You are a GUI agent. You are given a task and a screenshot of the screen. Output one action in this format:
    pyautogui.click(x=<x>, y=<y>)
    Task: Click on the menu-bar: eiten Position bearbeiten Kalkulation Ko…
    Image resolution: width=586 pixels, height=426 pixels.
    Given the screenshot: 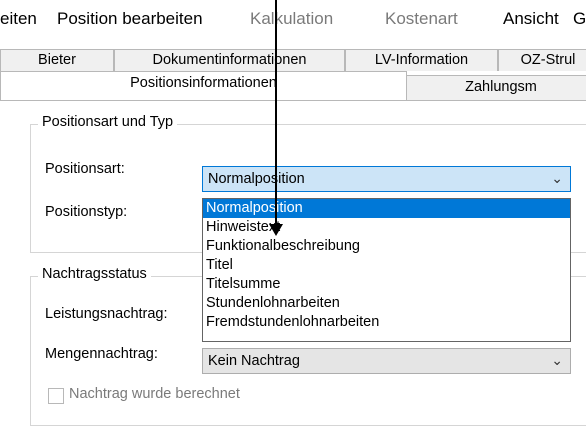 What is the action you would take?
    pyautogui.click(x=293, y=20)
    